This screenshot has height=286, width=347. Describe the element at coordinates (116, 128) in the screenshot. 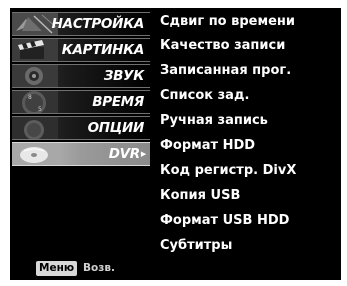

I see `menu-item-label: ОПЦИИ` at that location.